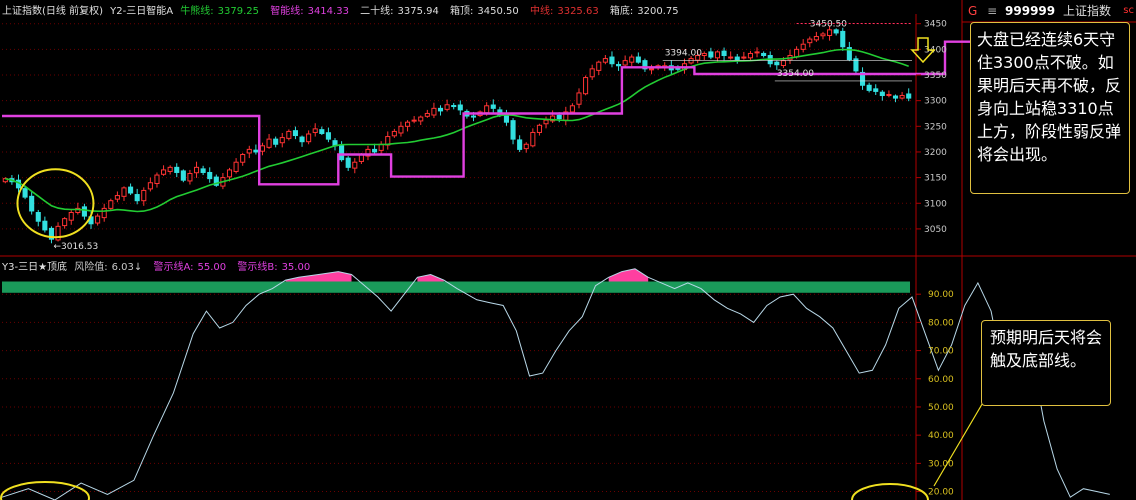  I want to click on menu-icon: ≡, so click(992, 11).